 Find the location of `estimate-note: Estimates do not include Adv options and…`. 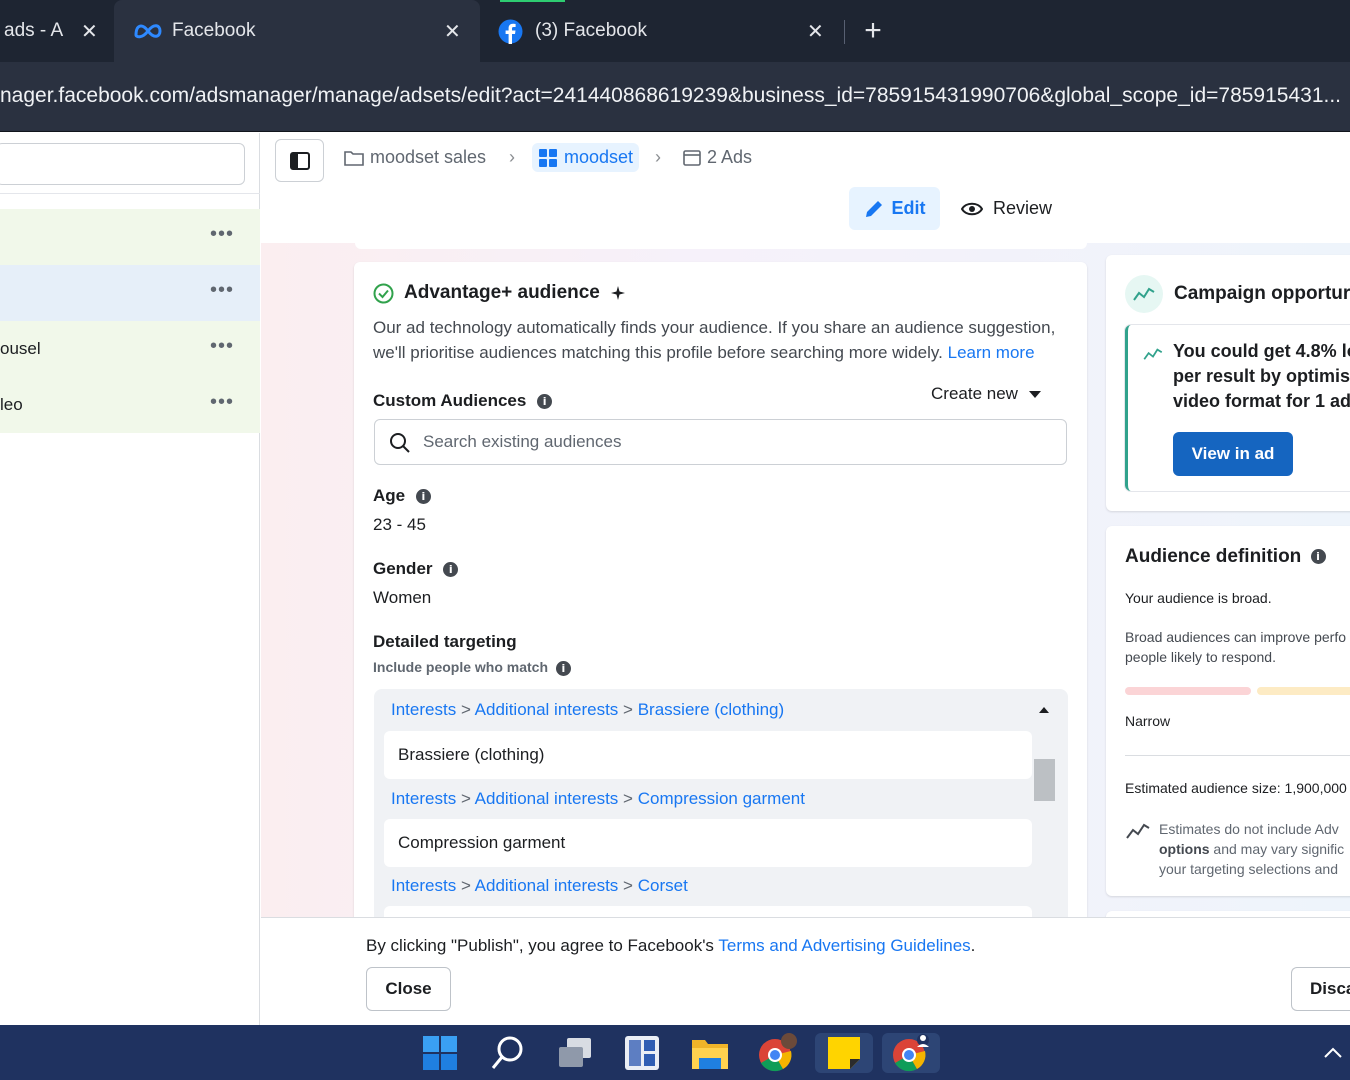

estimate-note: Estimates do not include Adv options and… is located at coordinates (1251, 849).